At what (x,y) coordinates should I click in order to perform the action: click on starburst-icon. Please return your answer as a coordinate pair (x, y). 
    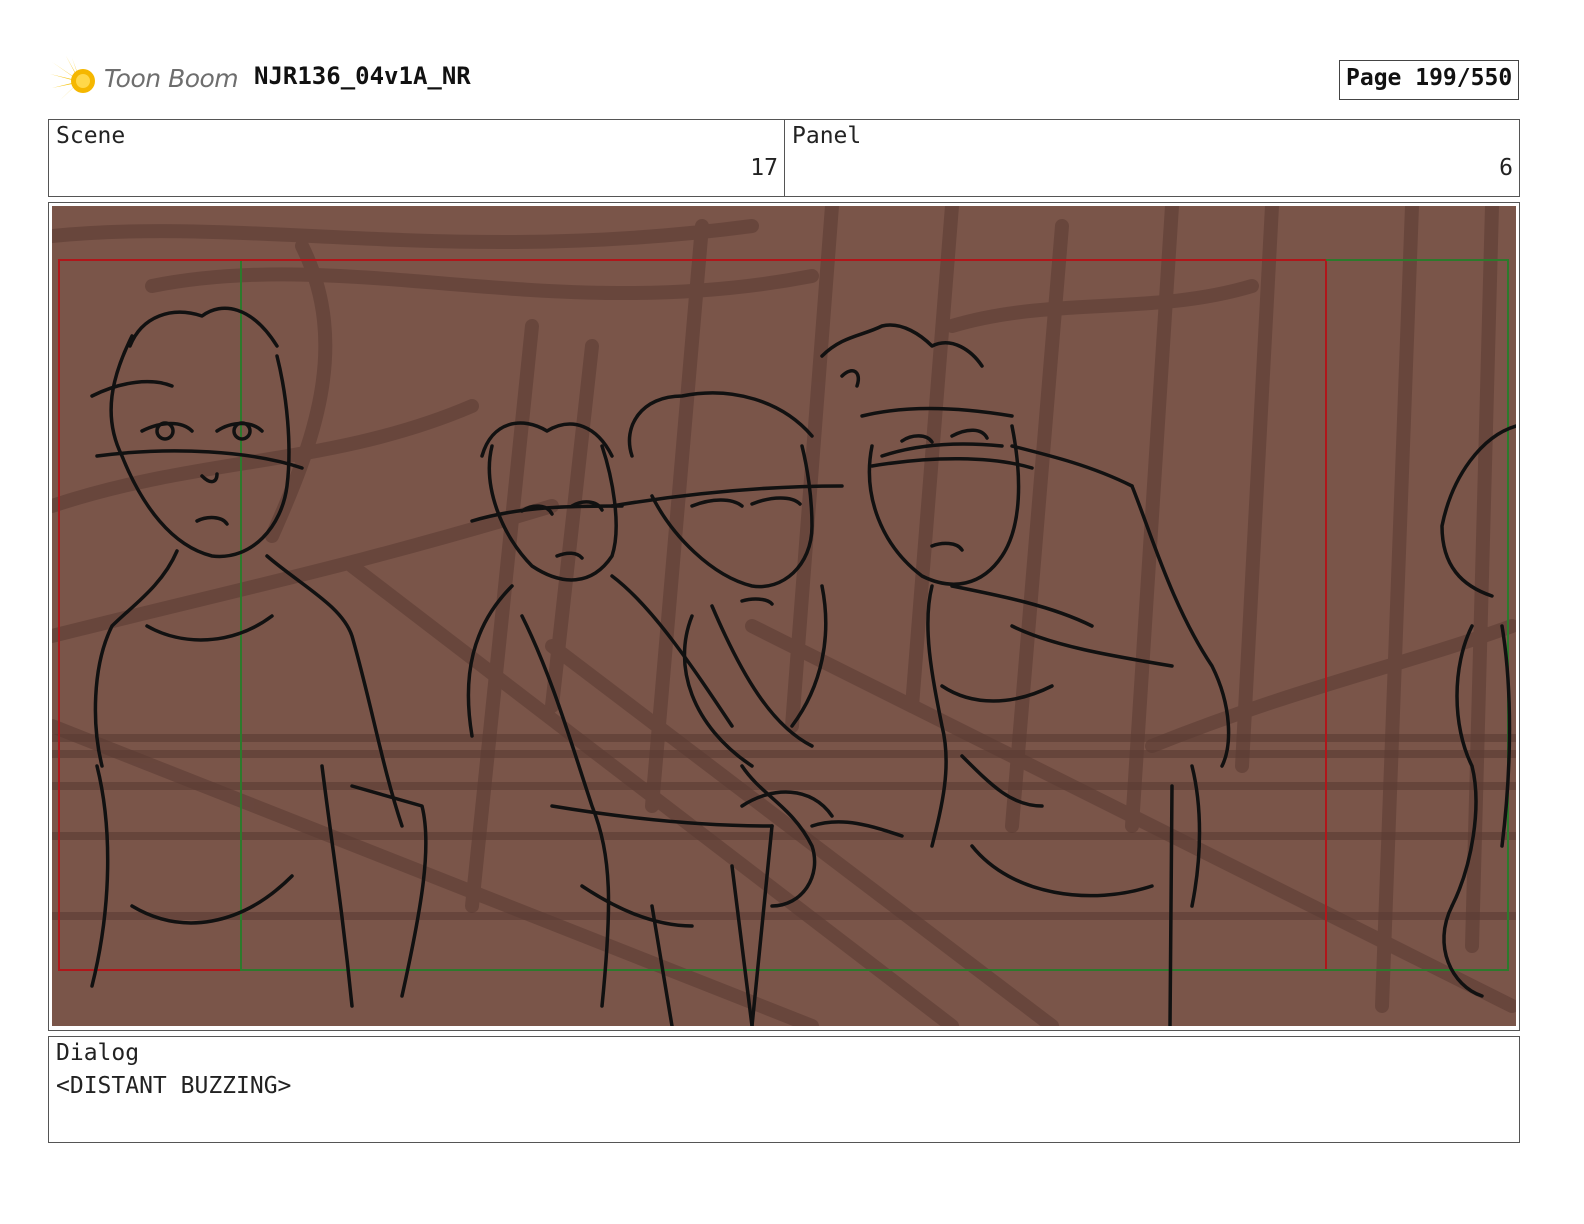
    Looking at the image, I should click on (72, 79).